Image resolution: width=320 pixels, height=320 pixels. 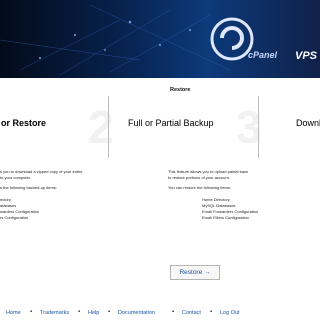 I want to click on left-description: to your computer., so click(x=15, y=177).